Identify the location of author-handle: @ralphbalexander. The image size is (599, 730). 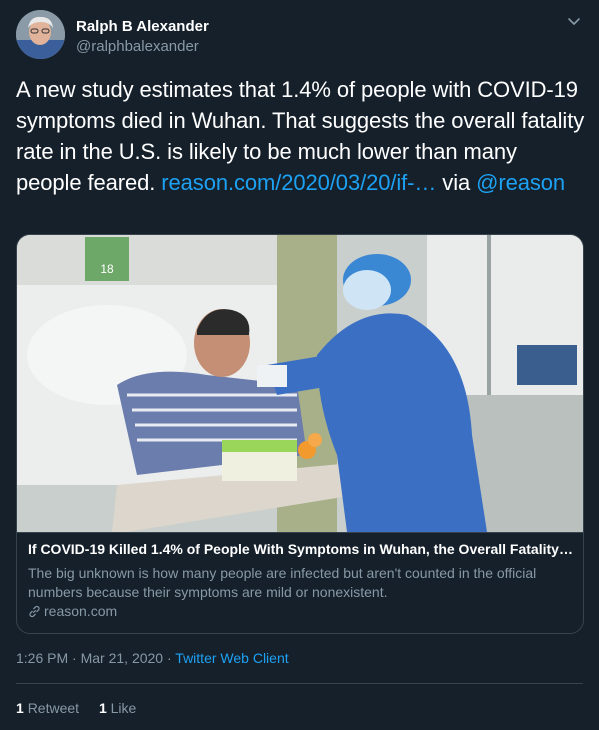
(137, 46).